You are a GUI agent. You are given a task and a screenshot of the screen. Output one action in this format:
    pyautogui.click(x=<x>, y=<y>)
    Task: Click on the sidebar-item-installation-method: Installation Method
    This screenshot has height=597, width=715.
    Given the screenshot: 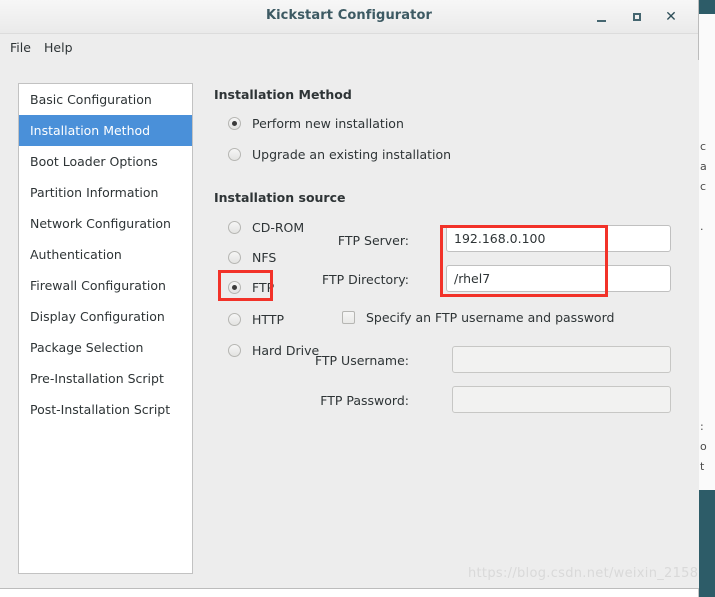 What is the action you would take?
    pyautogui.click(x=105, y=130)
    